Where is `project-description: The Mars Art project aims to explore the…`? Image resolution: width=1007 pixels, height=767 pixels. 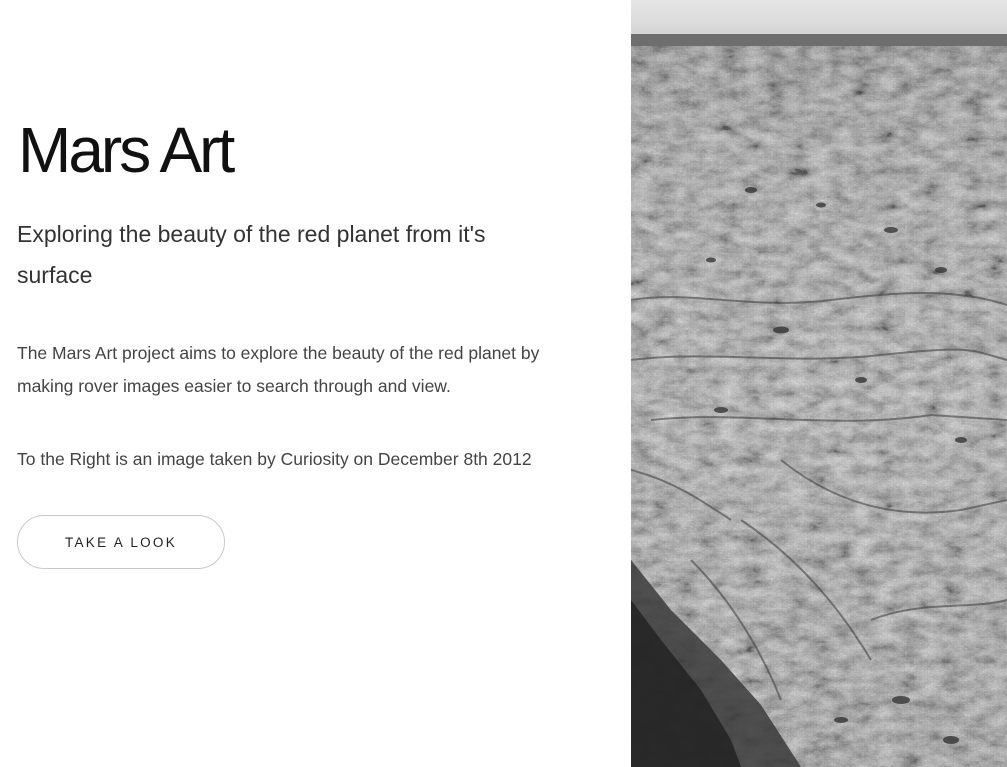 project-description: The Mars Art project aims to explore the… is located at coordinates (278, 369).